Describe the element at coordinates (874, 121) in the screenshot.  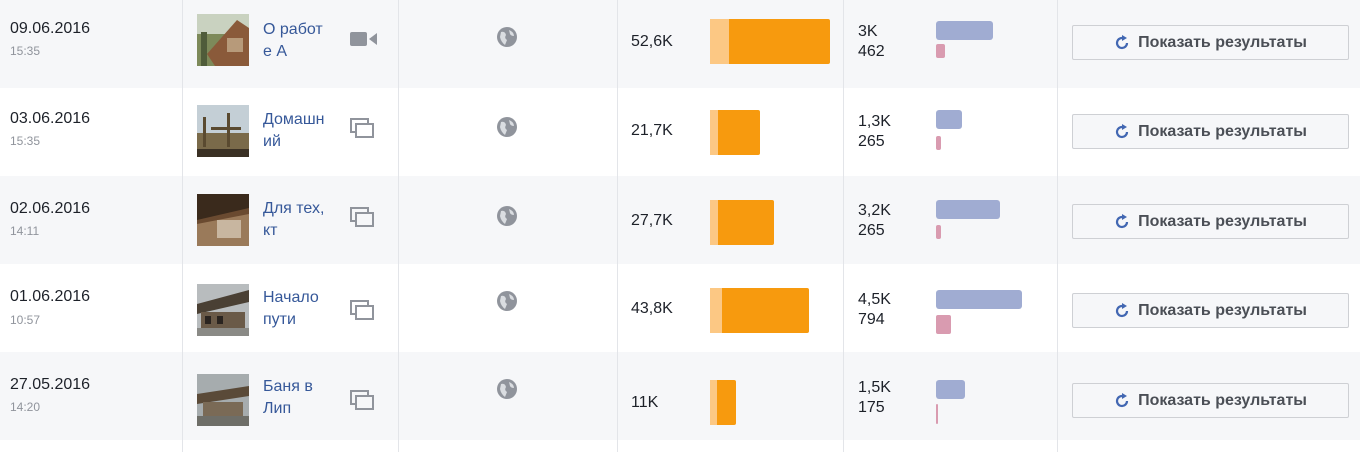
I see `engagement-top-value: 1,3K` at that location.